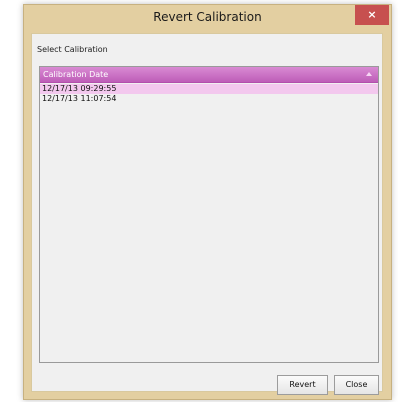  Describe the element at coordinates (372, 15) in the screenshot. I see `close-icon: ×` at that location.